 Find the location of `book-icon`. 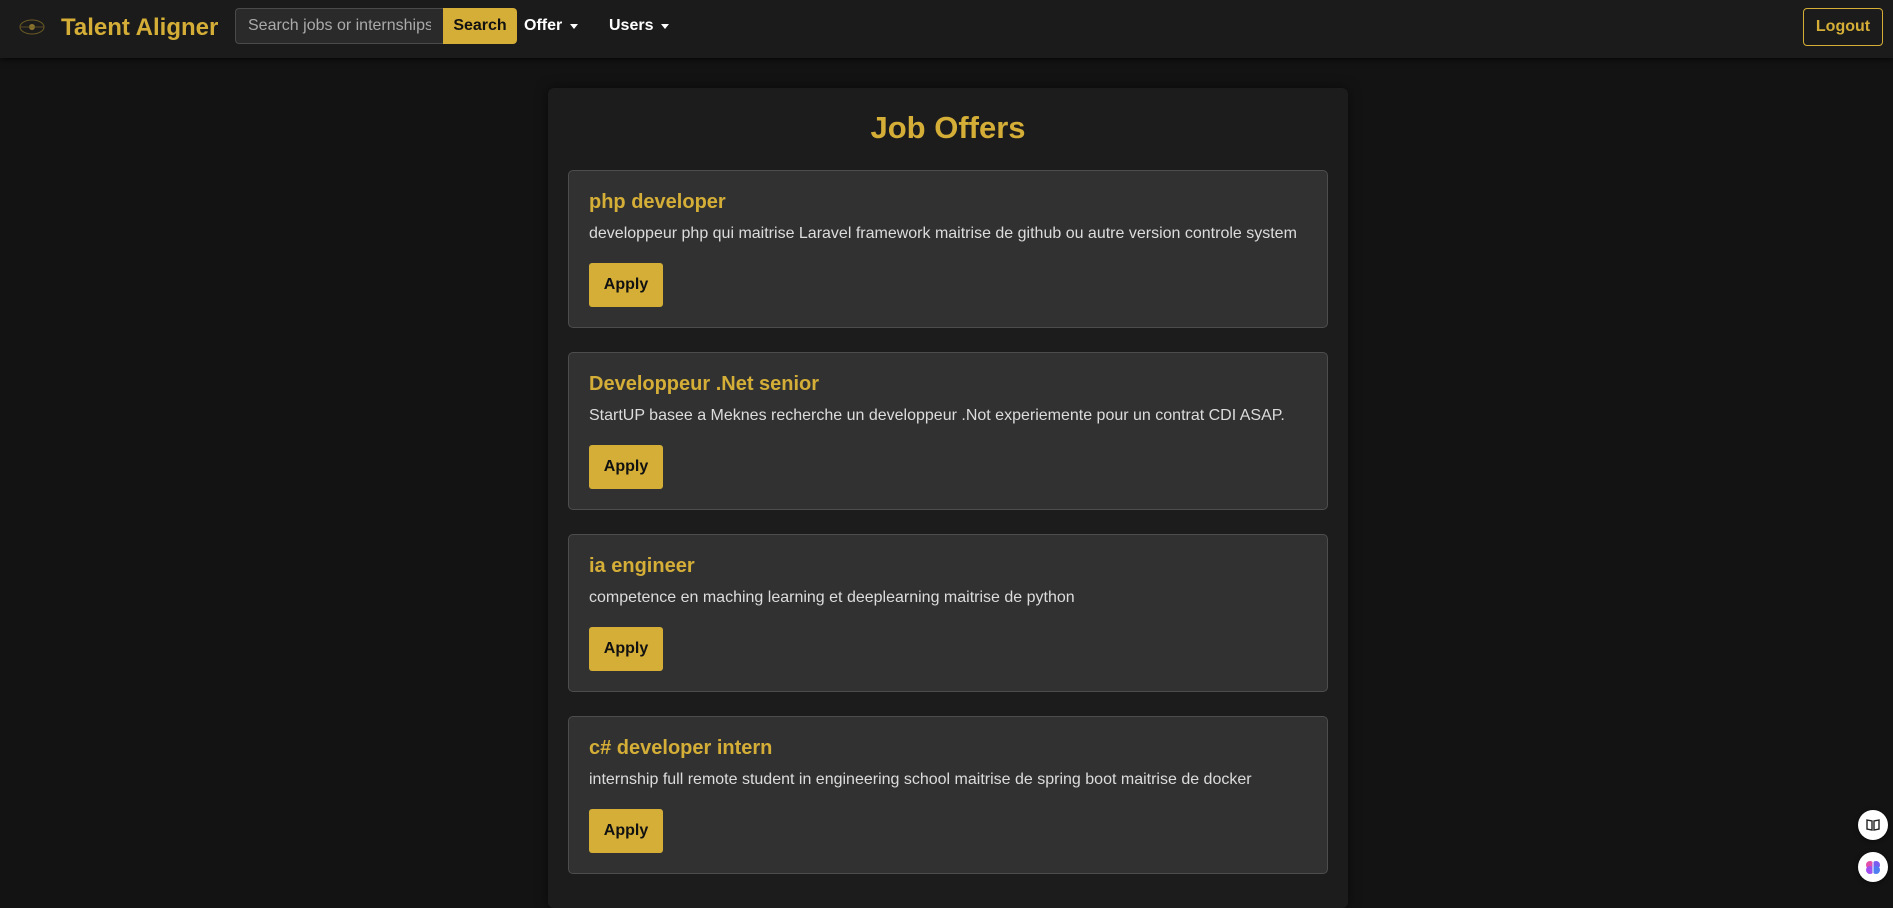

book-icon is located at coordinates (1873, 825).